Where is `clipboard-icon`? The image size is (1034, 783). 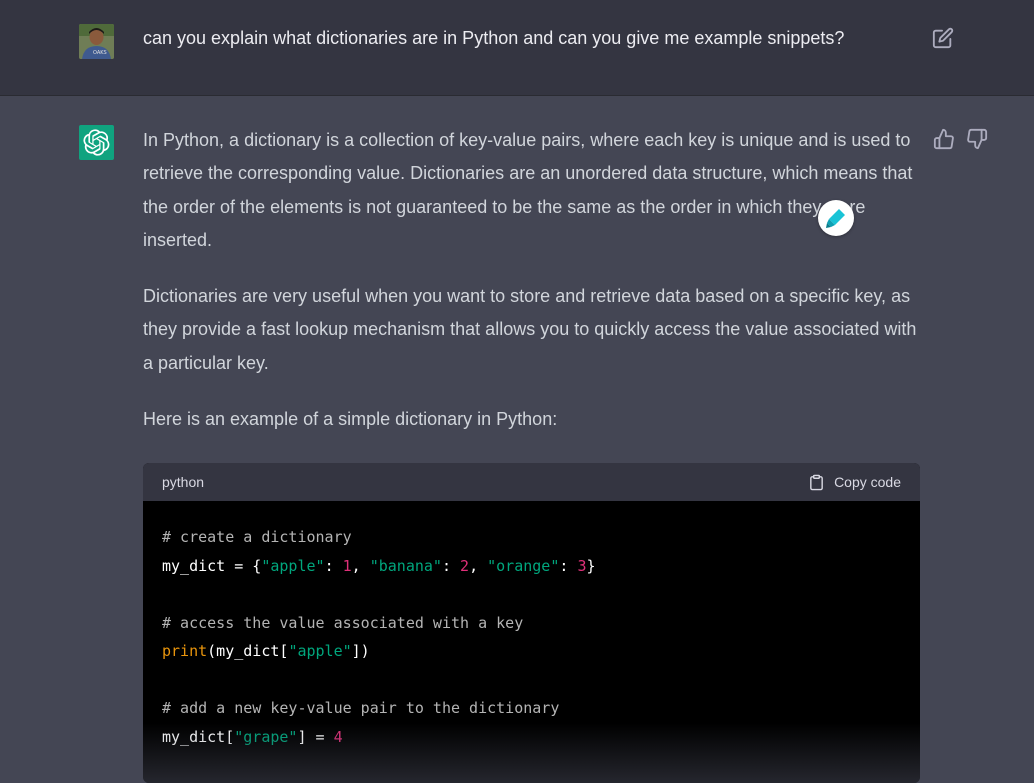 clipboard-icon is located at coordinates (816, 482).